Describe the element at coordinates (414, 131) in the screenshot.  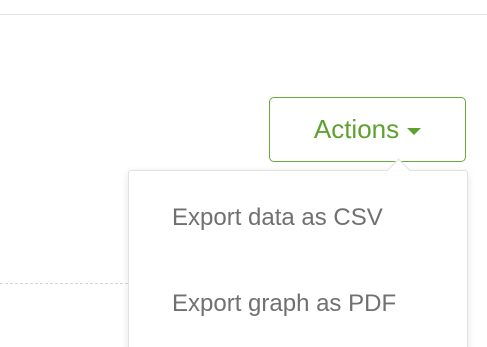
I see `caret-down-icon` at that location.